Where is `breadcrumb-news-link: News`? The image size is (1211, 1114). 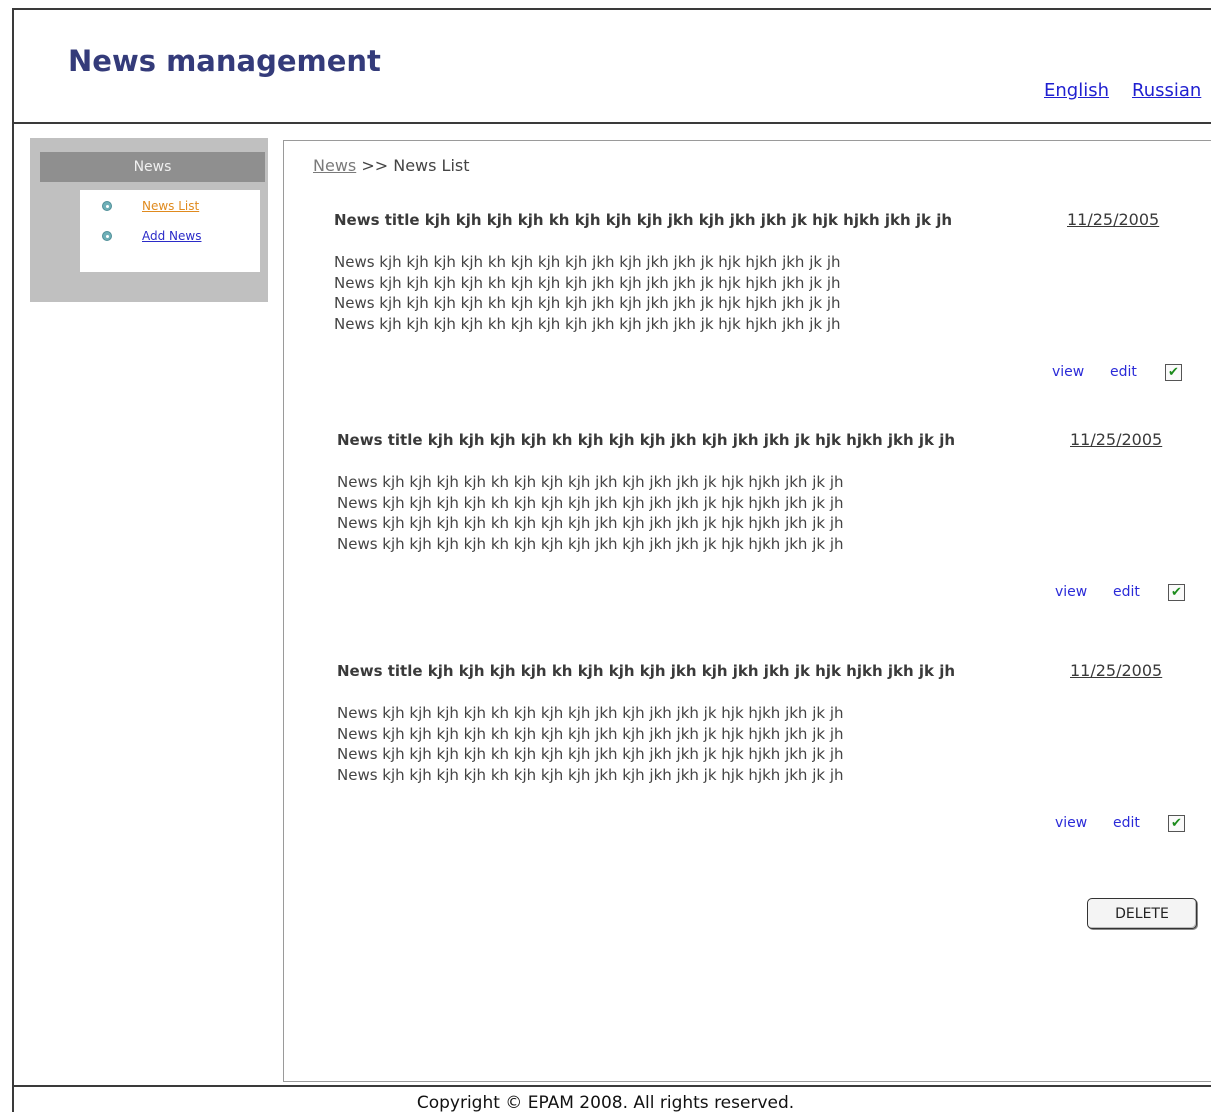 breadcrumb-news-link: News is located at coordinates (334, 165).